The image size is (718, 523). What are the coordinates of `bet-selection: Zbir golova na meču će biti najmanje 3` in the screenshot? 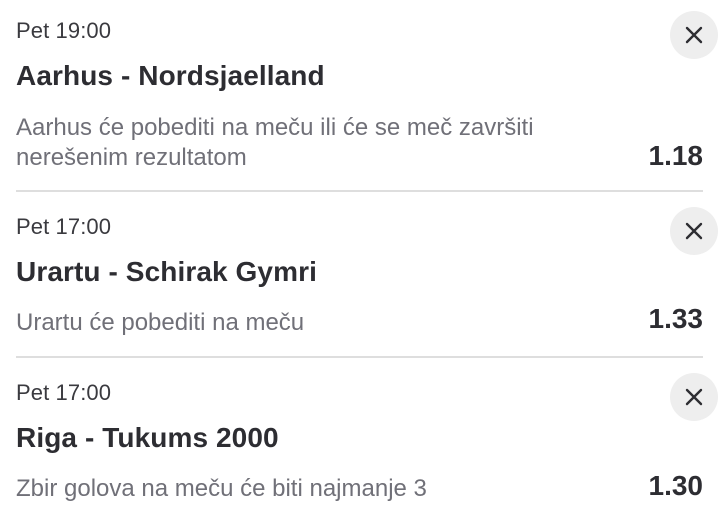 It's located at (221, 488).